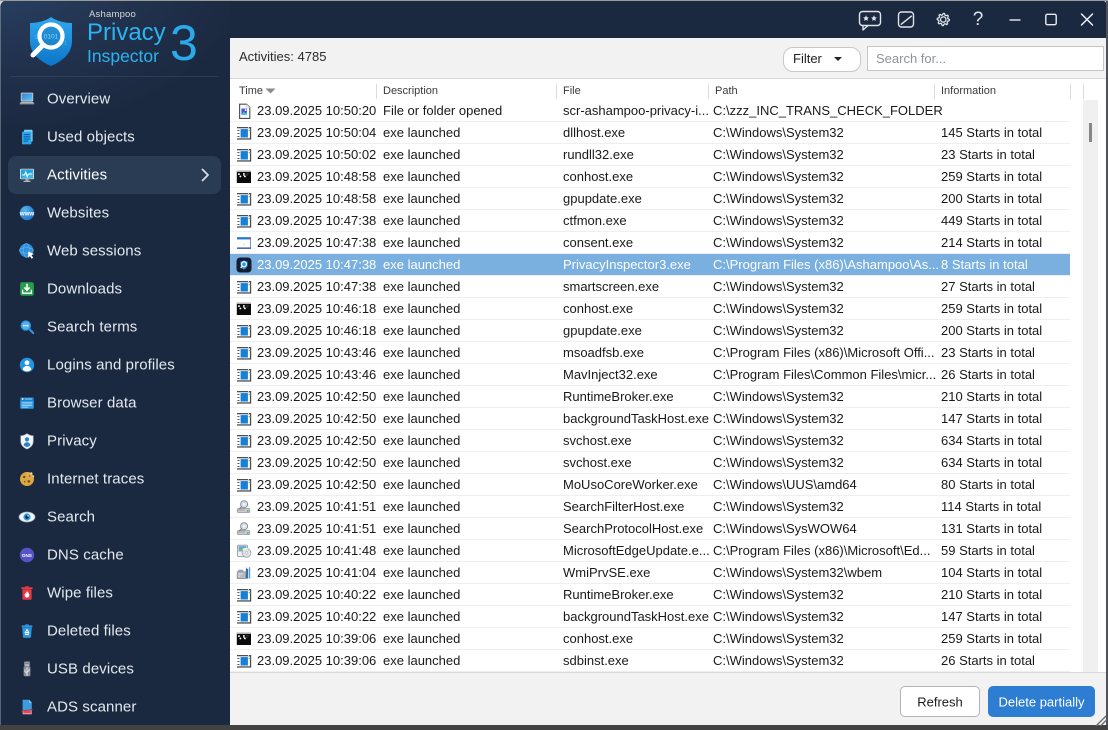  I want to click on svg-text: www, so click(27, 213).